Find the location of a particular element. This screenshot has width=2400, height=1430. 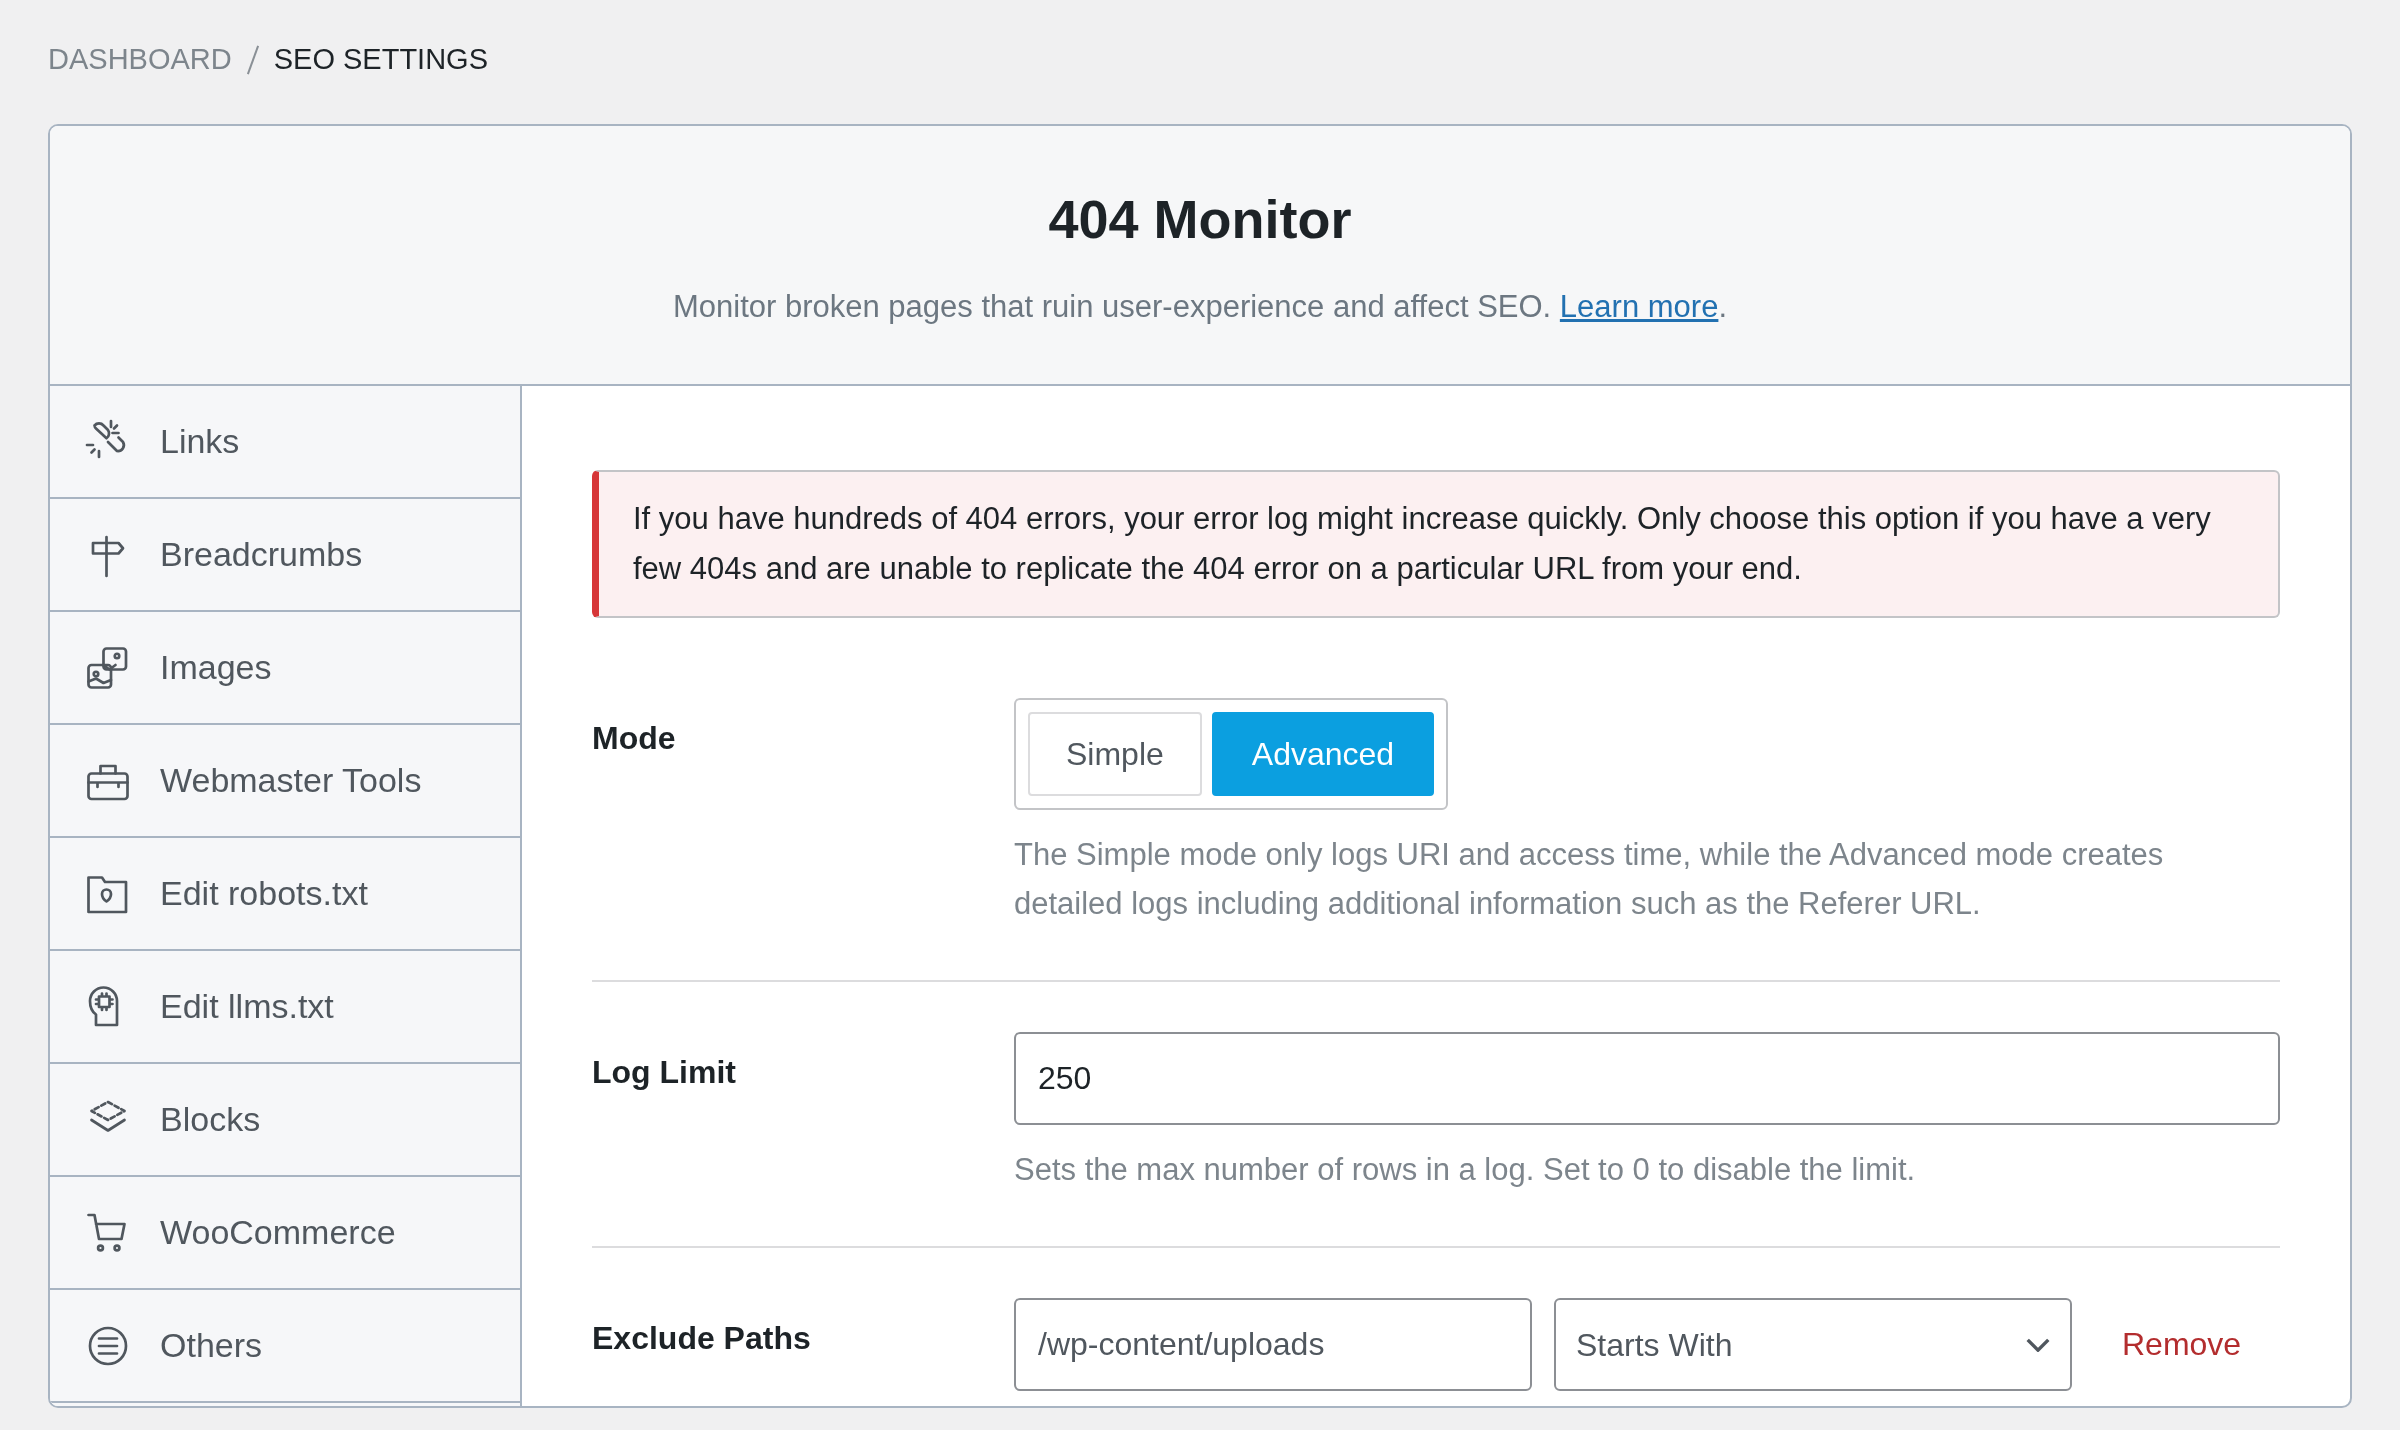

remove-link: Remove is located at coordinates (2182, 1333).